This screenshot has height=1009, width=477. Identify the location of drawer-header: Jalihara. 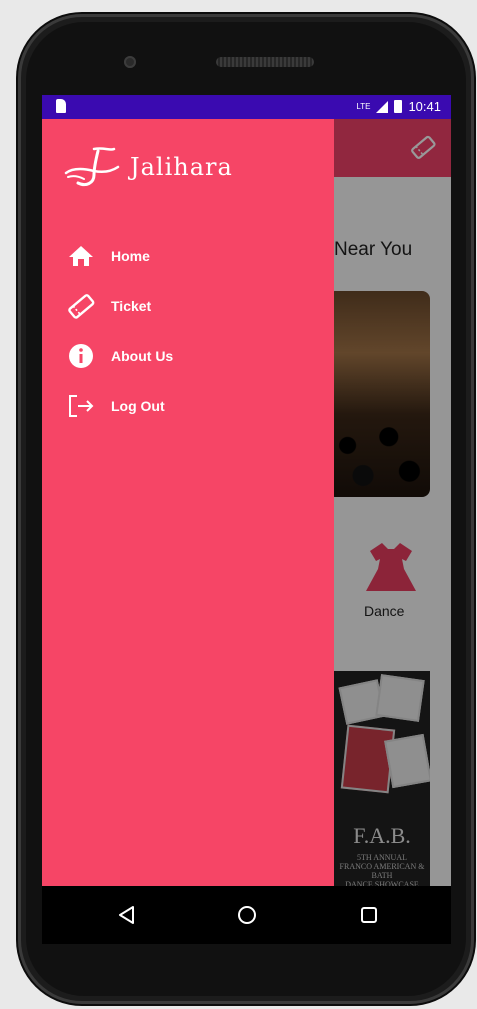
(148, 167).